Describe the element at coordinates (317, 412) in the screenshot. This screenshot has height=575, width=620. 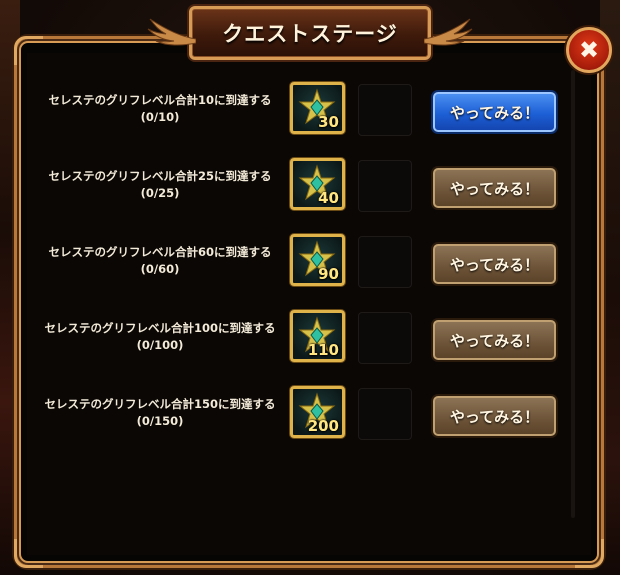
I see `reward-slot: 200` at that location.